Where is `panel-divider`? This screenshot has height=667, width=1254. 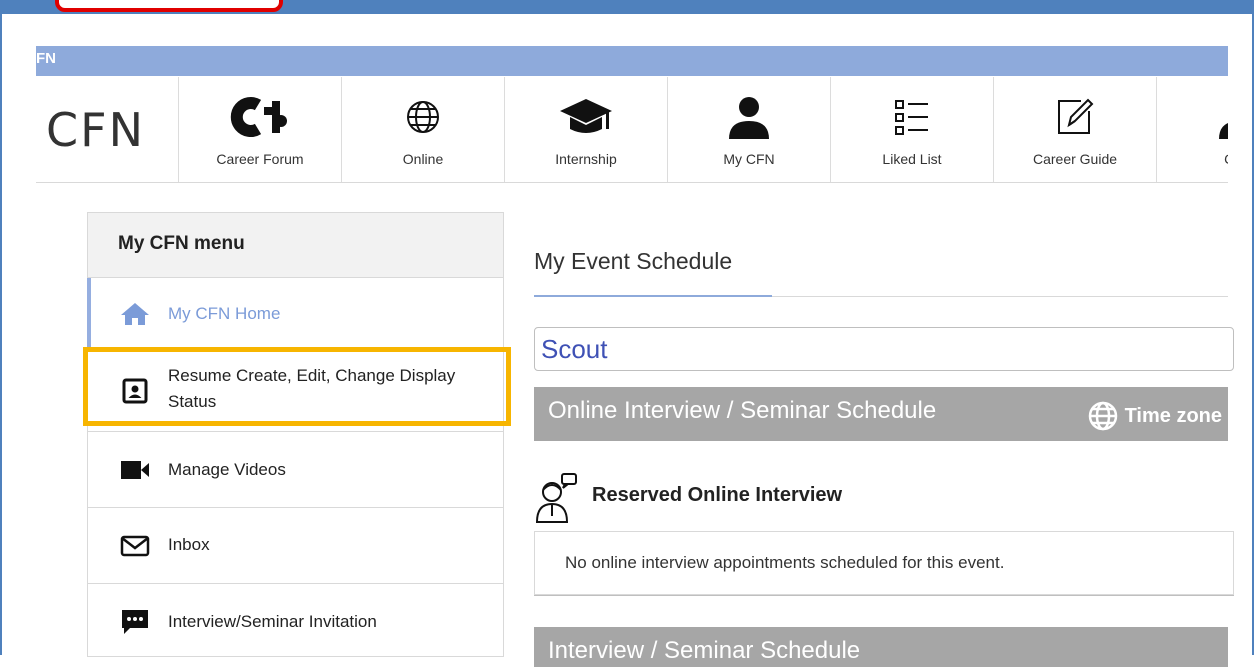
panel-divider is located at coordinates (884, 595).